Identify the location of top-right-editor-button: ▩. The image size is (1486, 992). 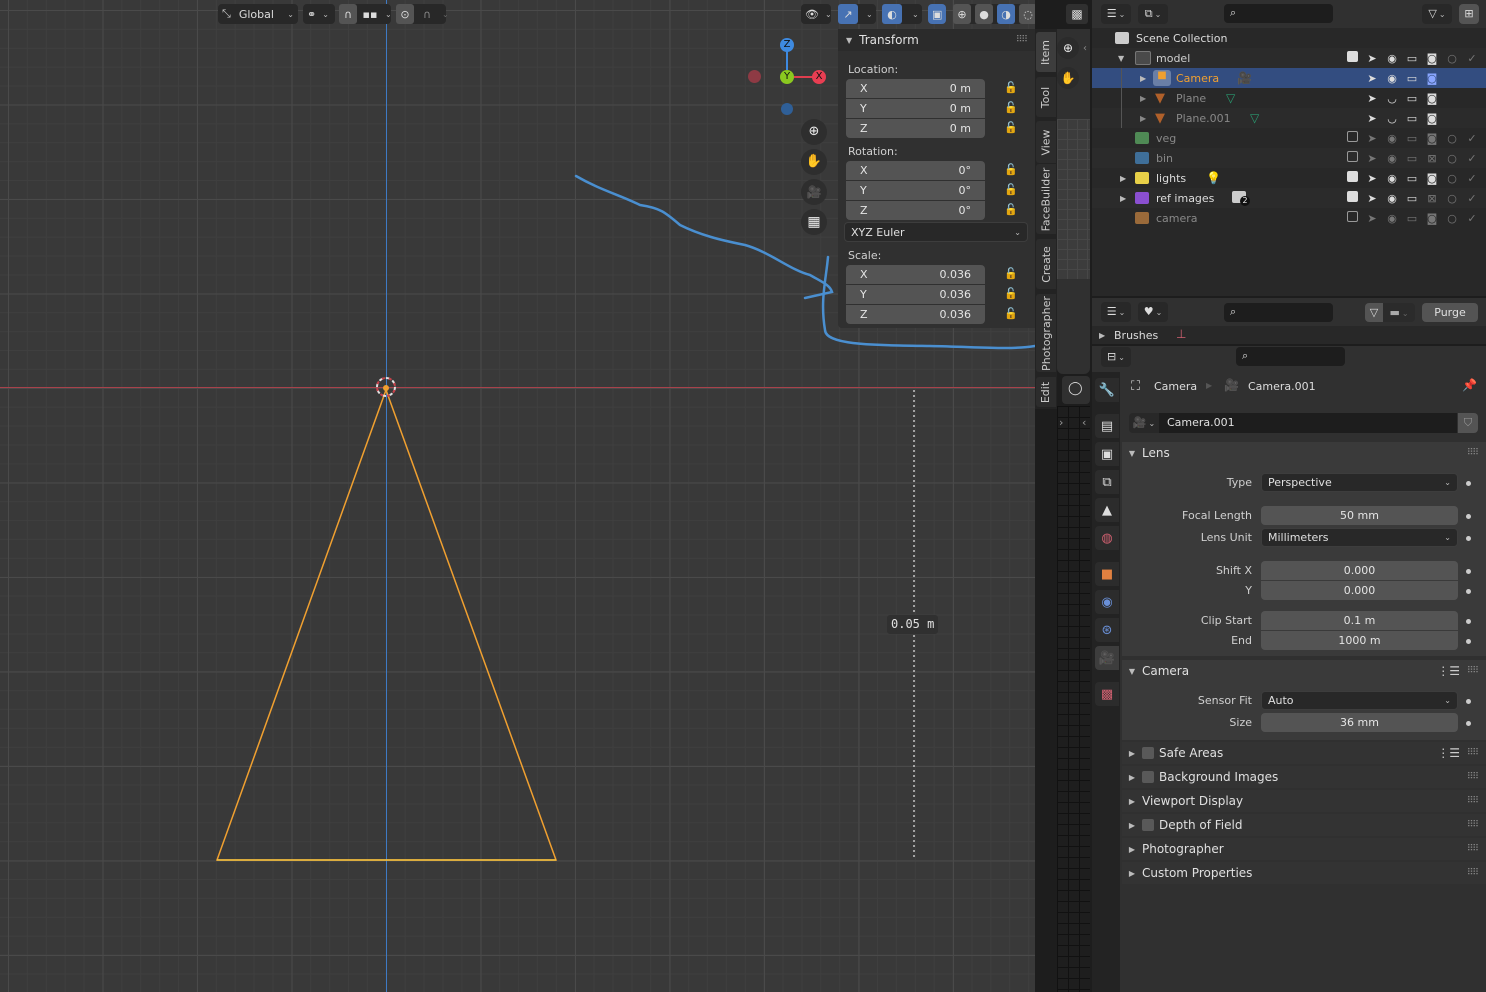
(1077, 14).